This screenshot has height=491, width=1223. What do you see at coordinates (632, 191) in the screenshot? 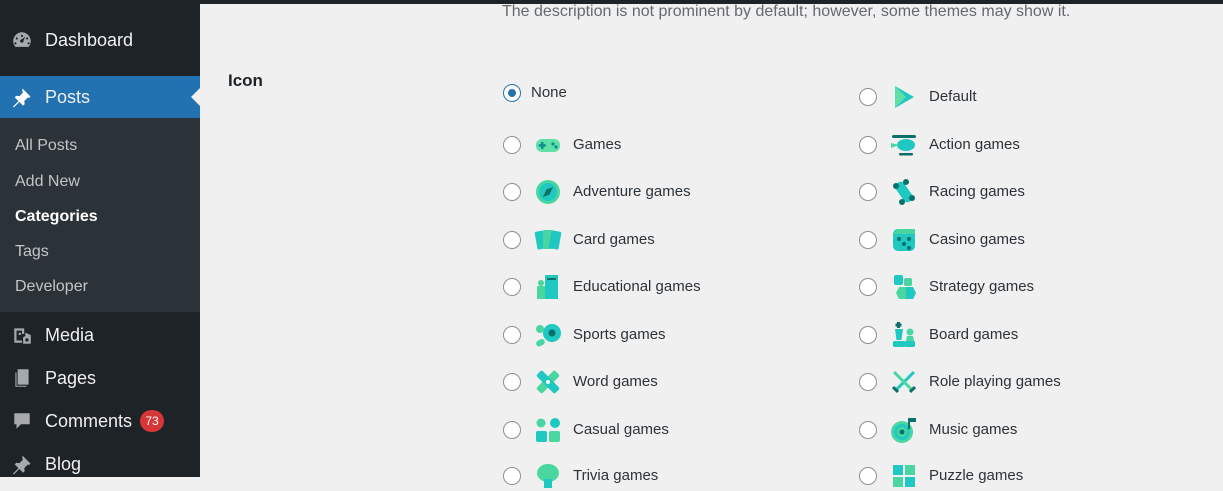
I see `option-label: Adventure games` at bounding box center [632, 191].